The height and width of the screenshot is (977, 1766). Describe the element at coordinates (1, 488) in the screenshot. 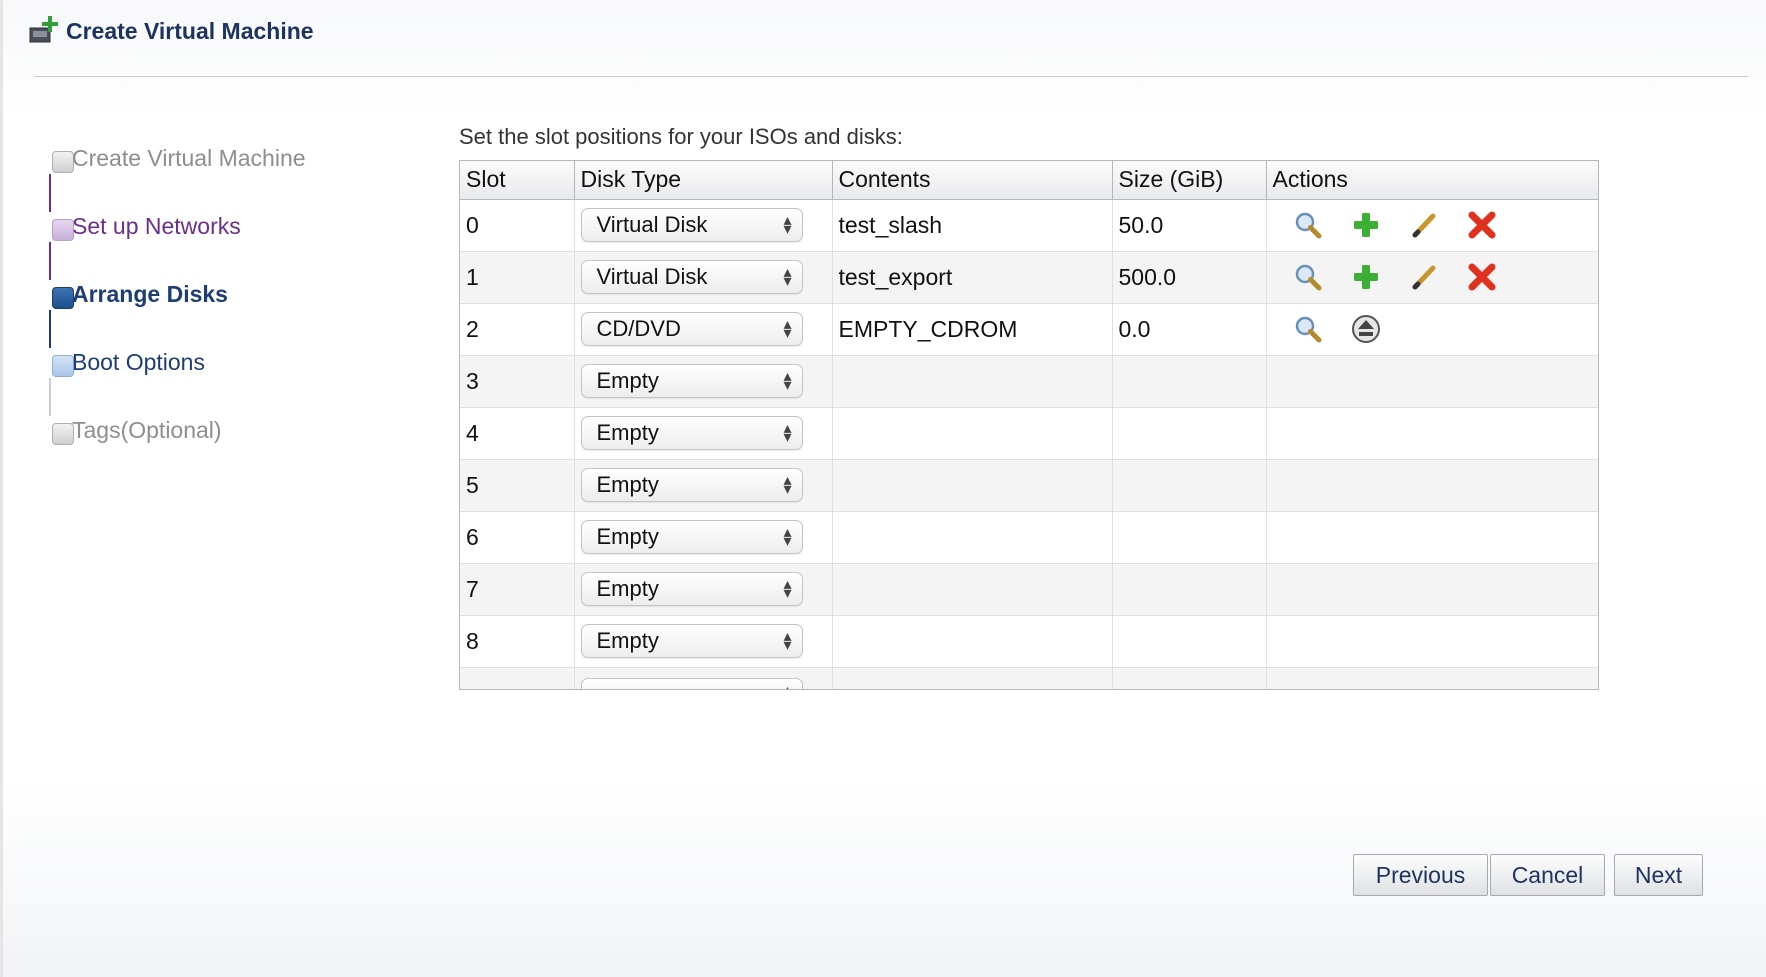

I see `window-left-edge` at that location.